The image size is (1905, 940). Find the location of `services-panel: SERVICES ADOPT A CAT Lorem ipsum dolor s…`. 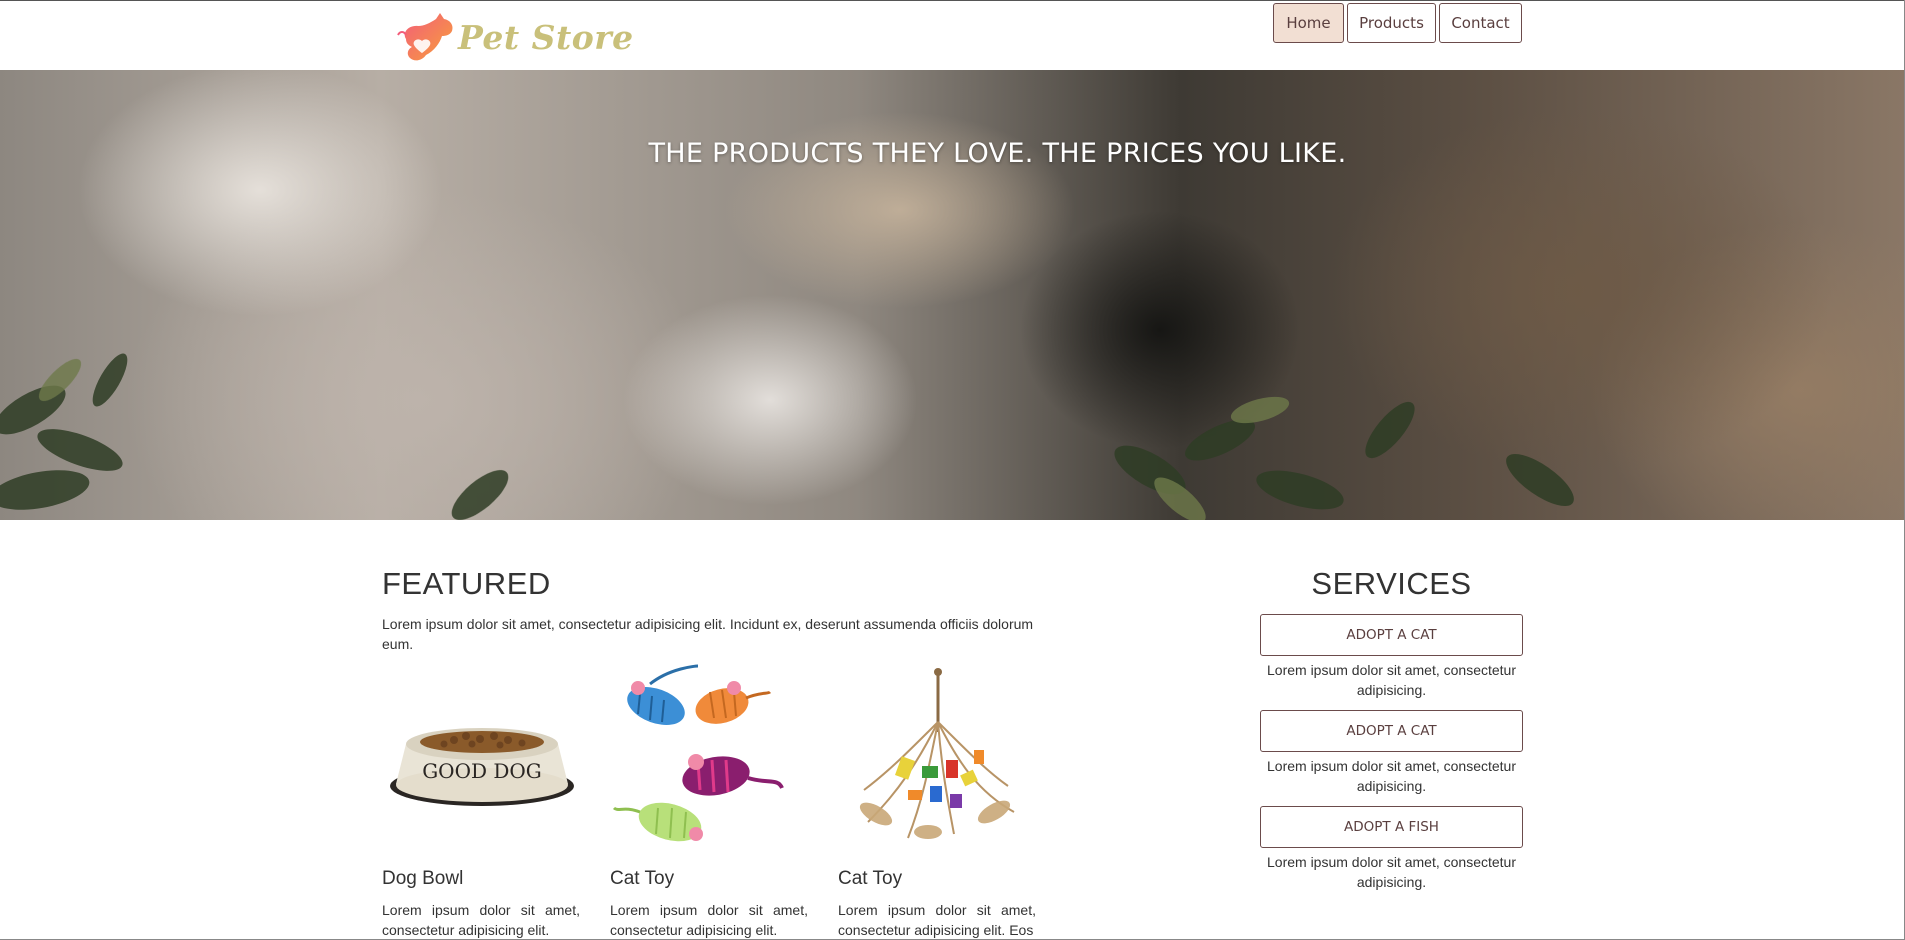

services-panel: SERVICES ADOPT A CAT Lorem ipsum dolor s… is located at coordinates (1391, 729).